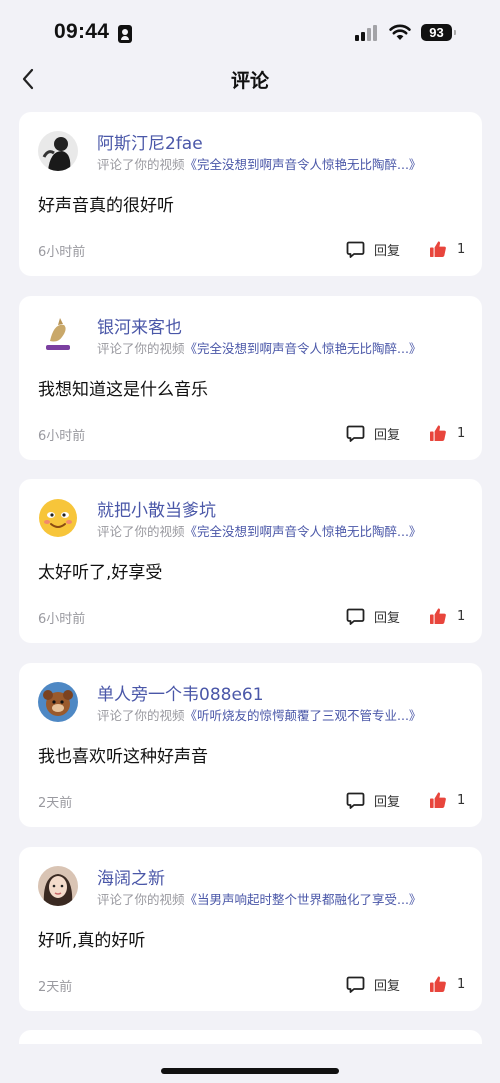 The height and width of the screenshot is (1083, 500). I want to click on username: 阿斯汀尼2fae, so click(150, 141).